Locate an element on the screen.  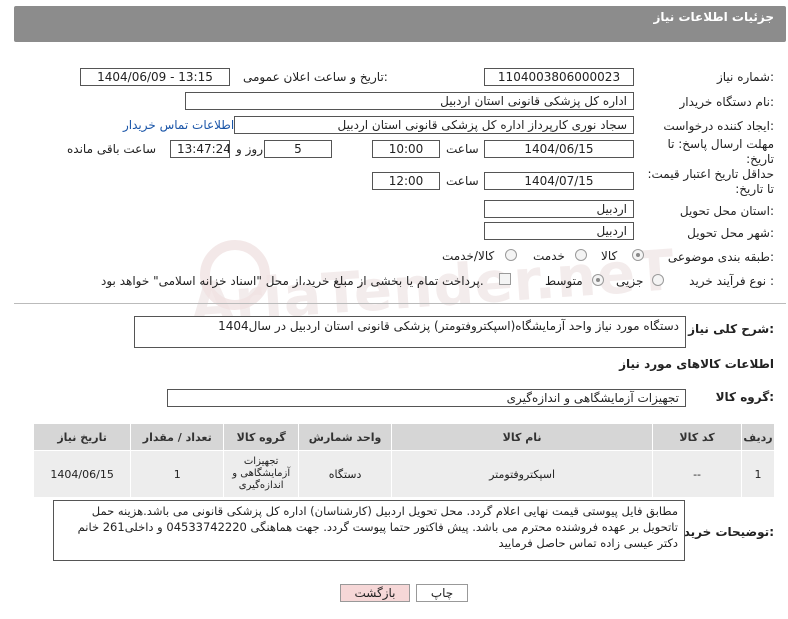
category-radio-service is located at coordinates (581, 255).